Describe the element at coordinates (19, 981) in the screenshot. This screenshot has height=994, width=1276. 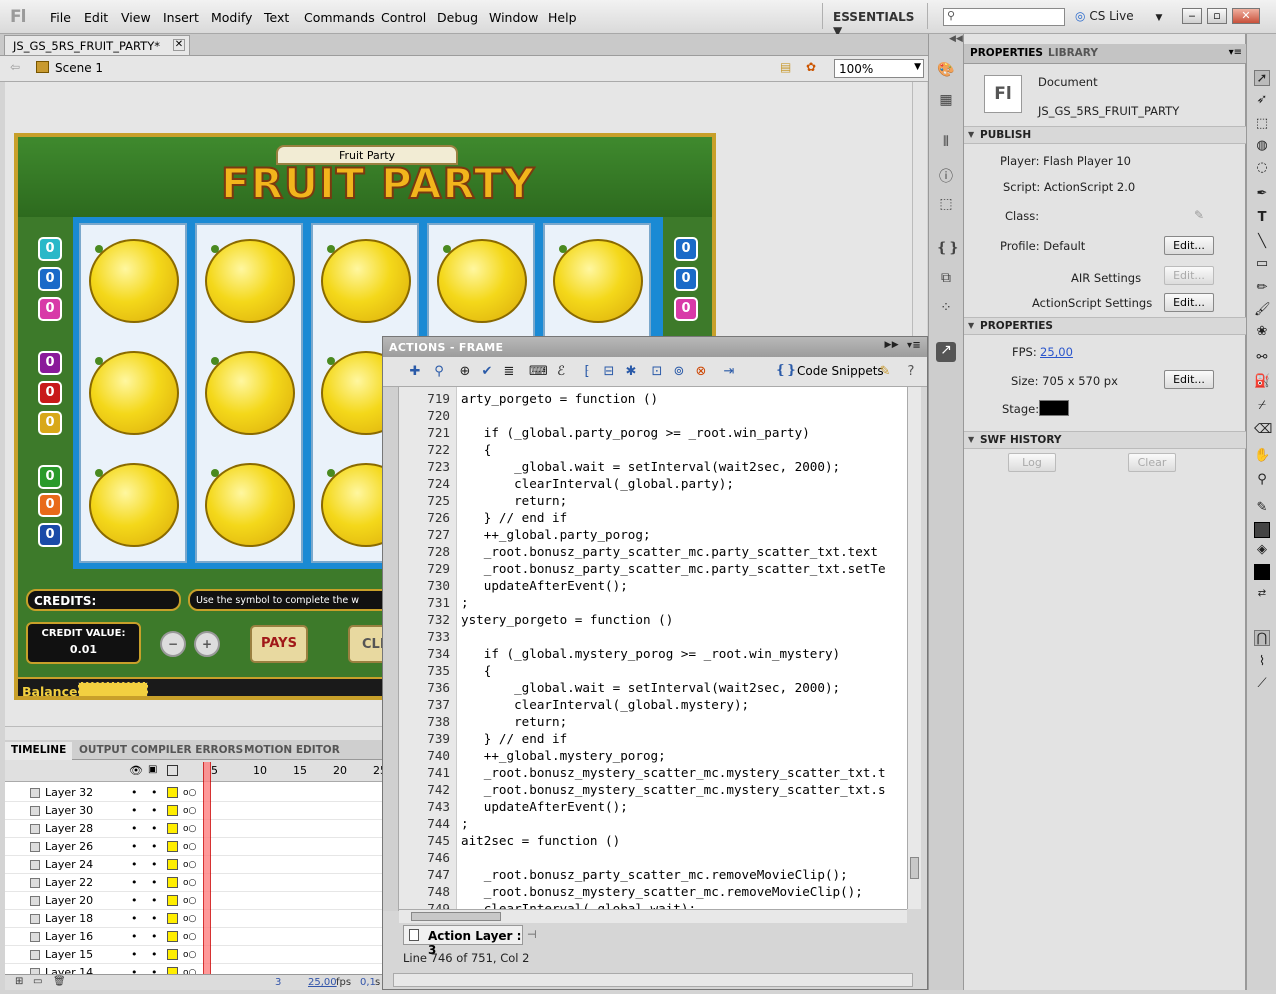
I see `new-layer-icon: ⊞` at that location.